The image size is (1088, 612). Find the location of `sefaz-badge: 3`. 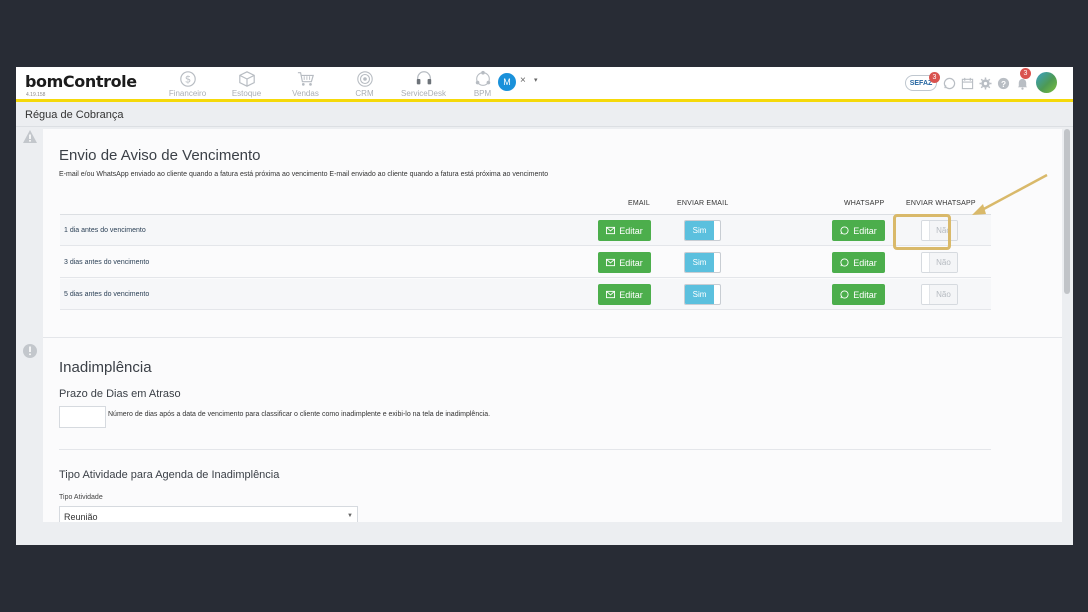

sefaz-badge: 3 is located at coordinates (934, 77).